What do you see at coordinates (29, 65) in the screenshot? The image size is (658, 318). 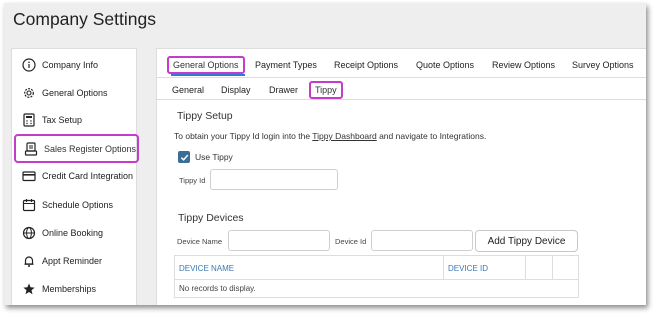 I see `info-icon` at bounding box center [29, 65].